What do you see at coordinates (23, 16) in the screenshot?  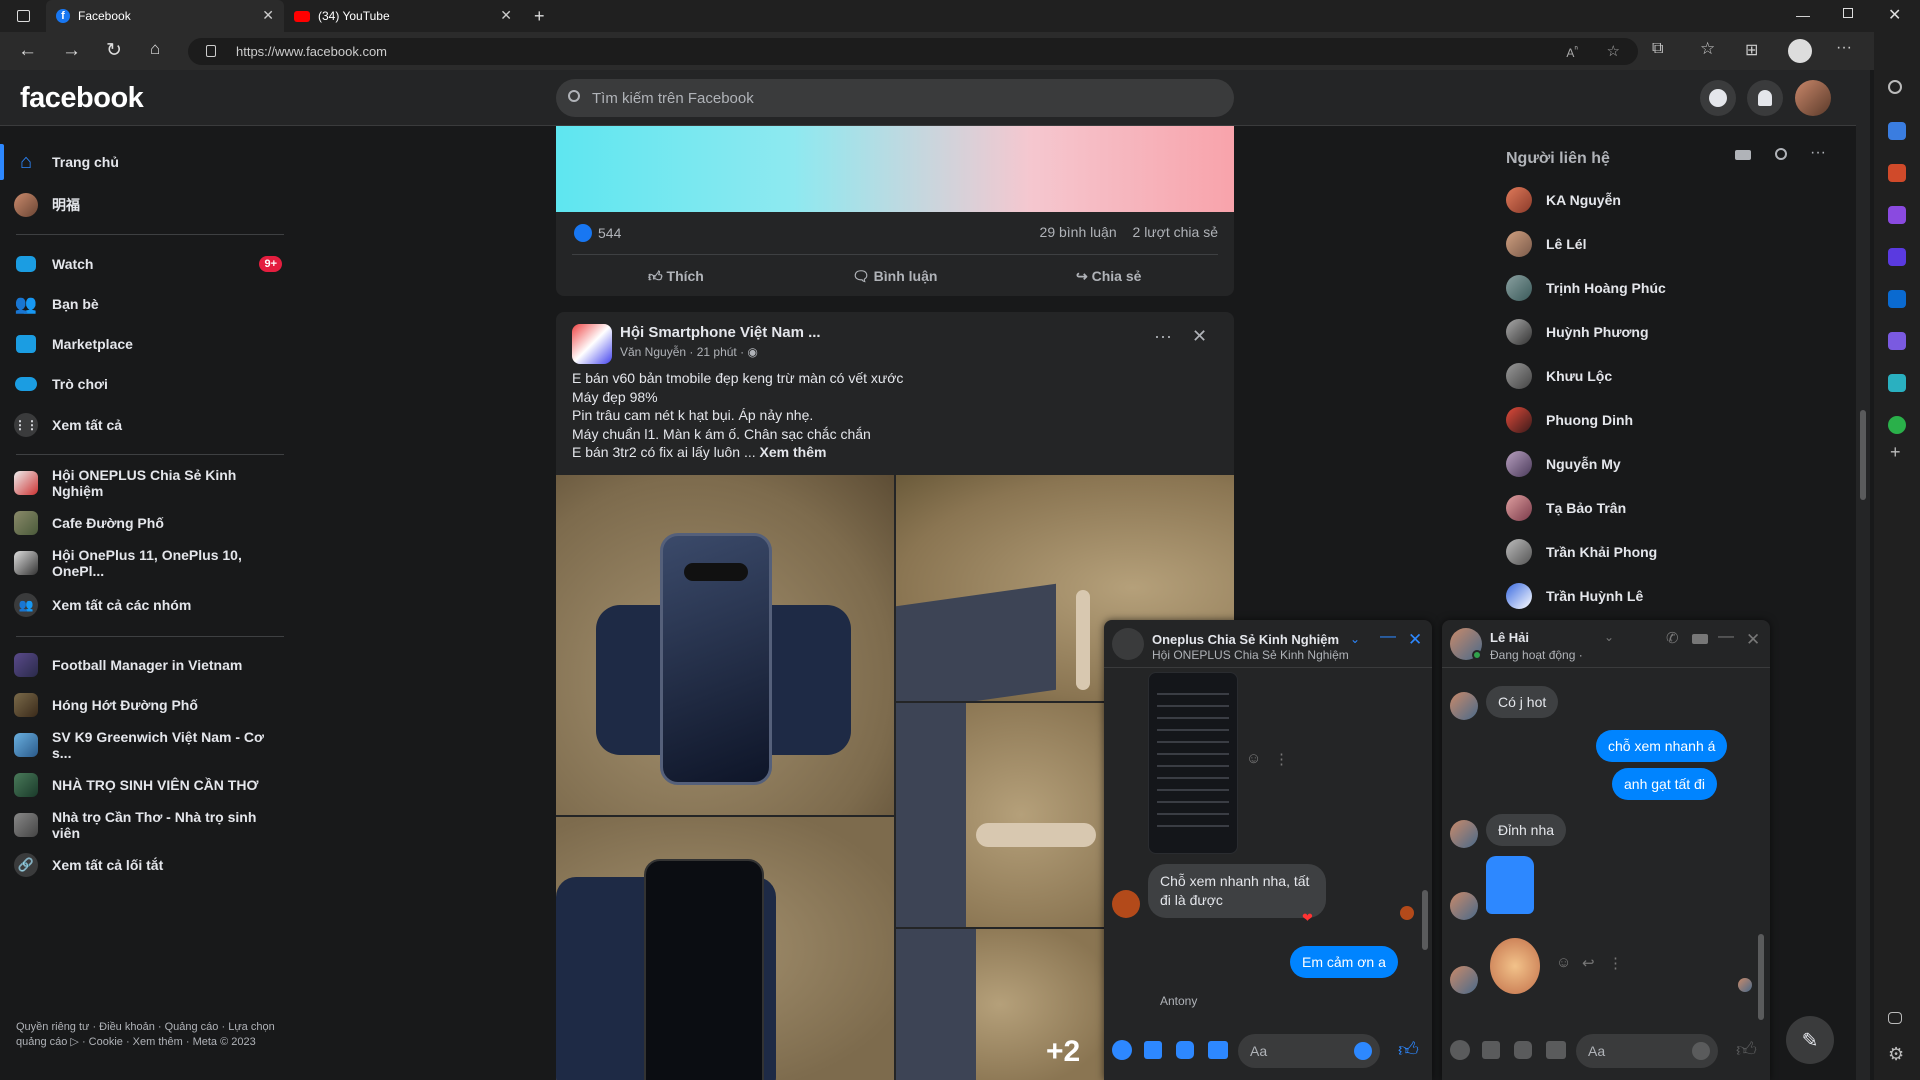 I see `tab-actions-icon` at bounding box center [23, 16].